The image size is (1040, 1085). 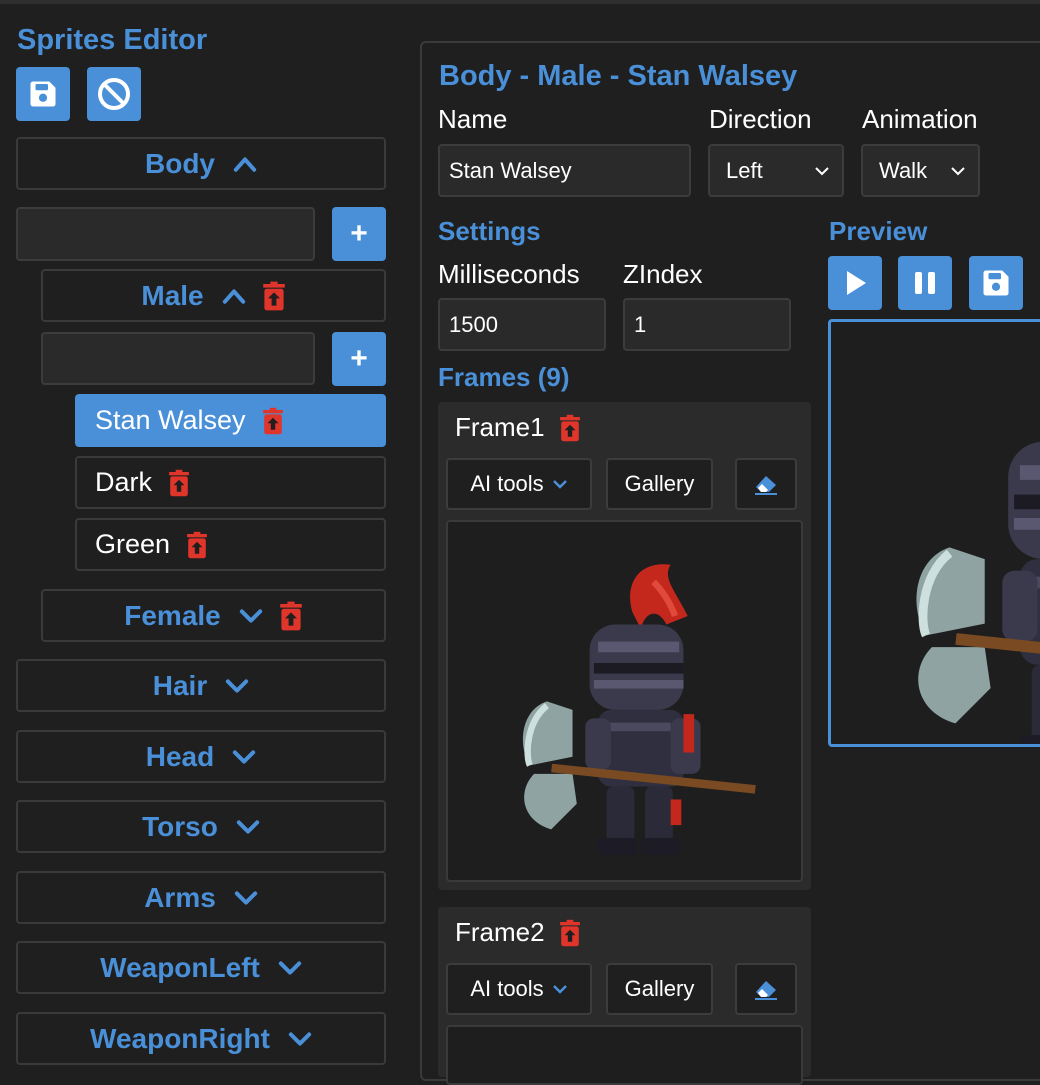 I want to click on frame-card: Frame2 AI tools Gallery, so click(x=624, y=996).